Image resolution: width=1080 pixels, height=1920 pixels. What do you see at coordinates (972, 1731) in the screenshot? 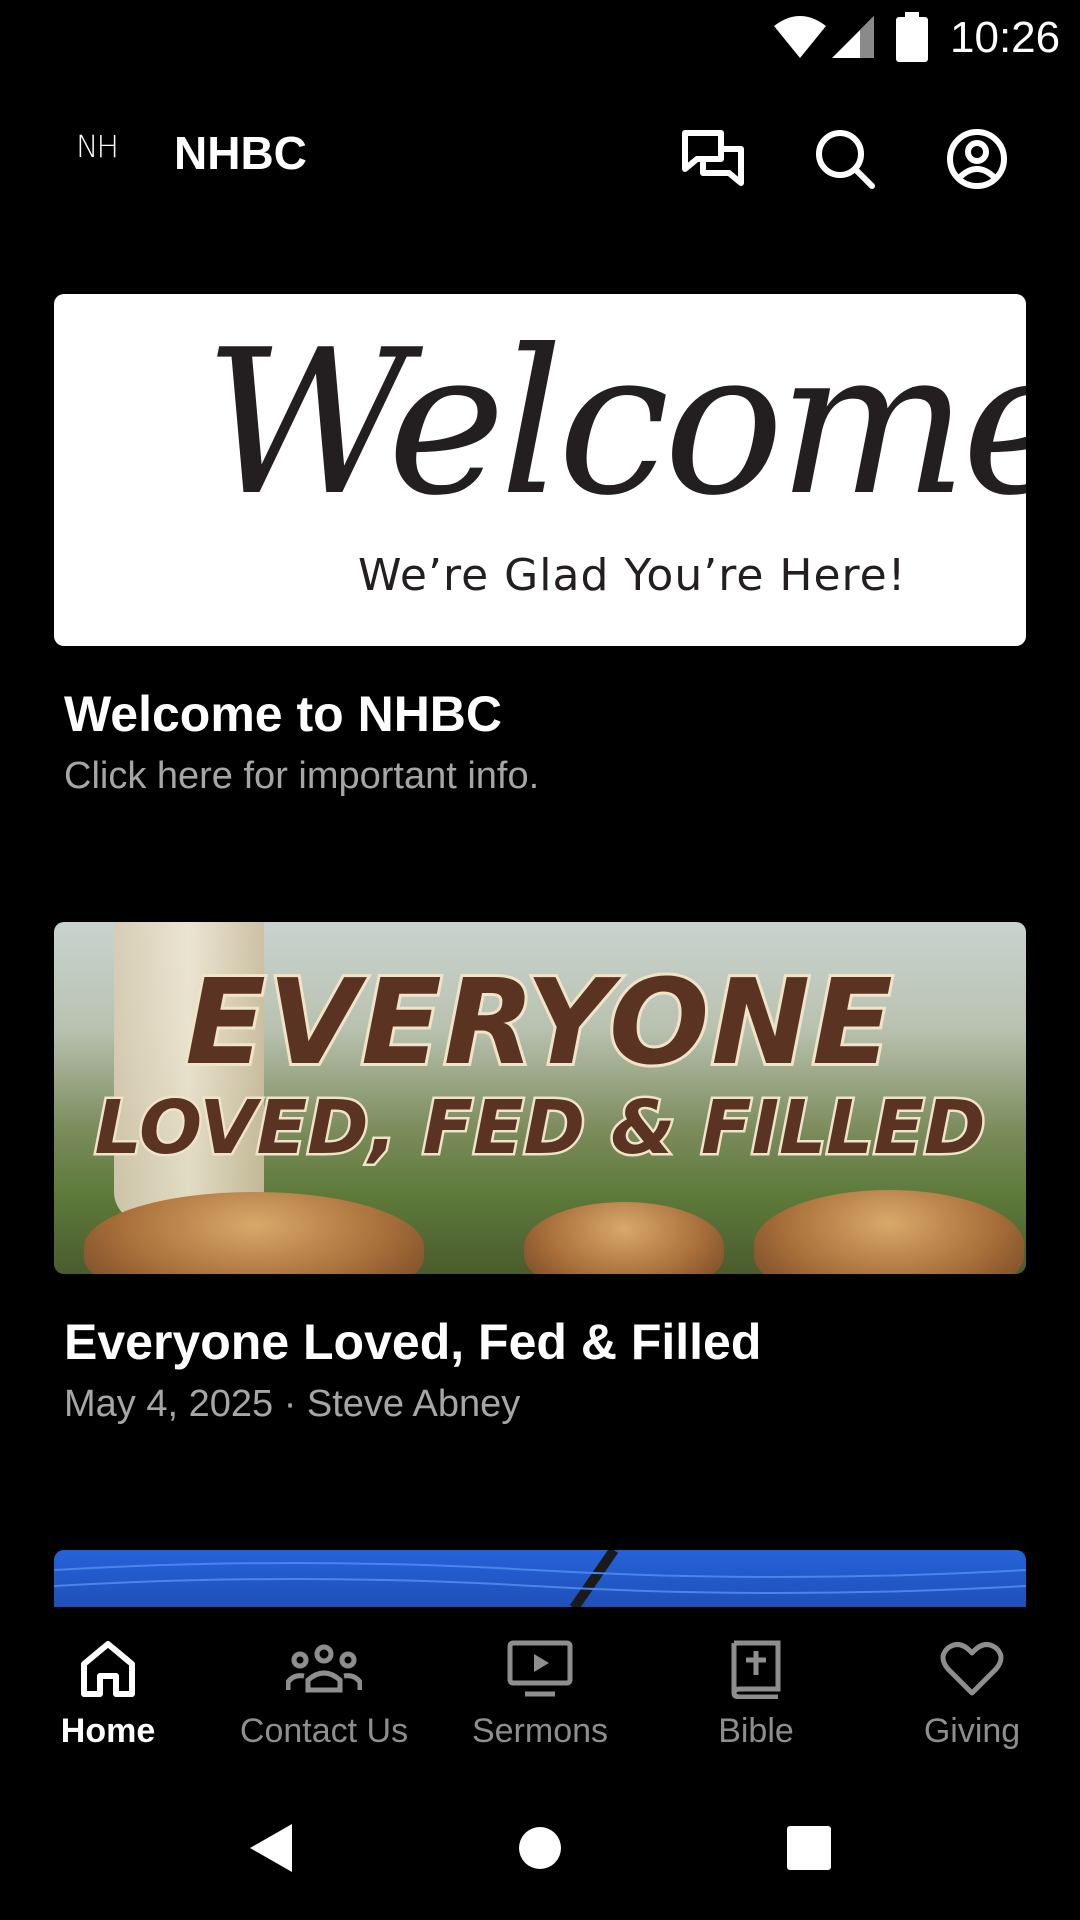
I see `nav-label: Giving` at bounding box center [972, 1731].